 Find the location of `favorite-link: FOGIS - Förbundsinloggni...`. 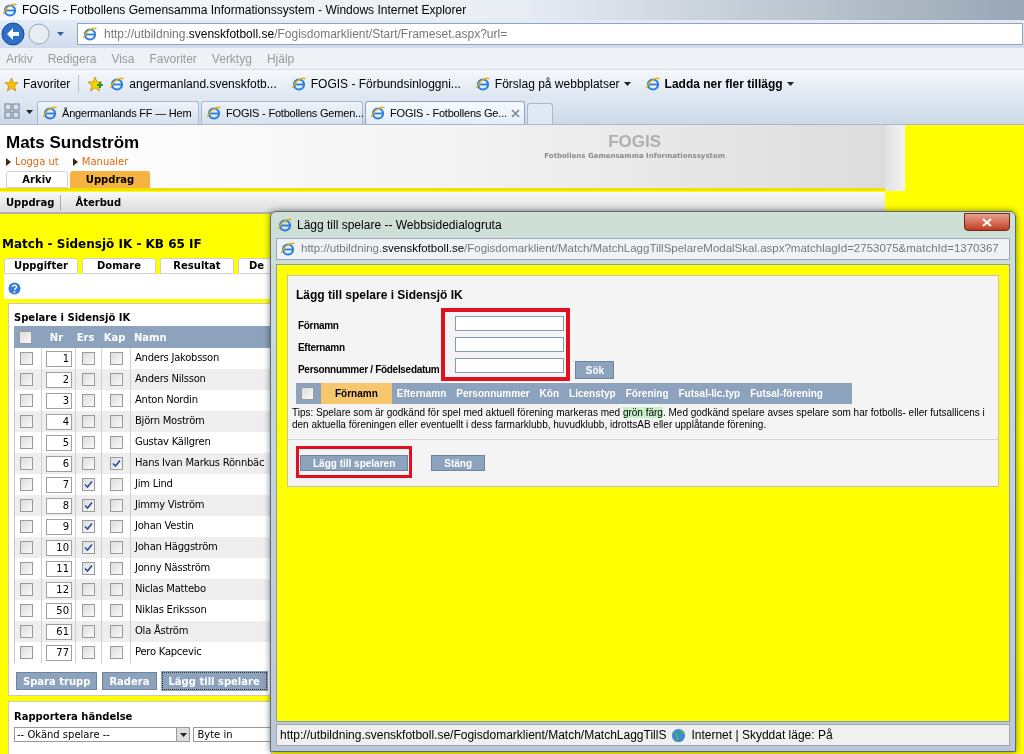

favorite-link: FOGIS - Förbundsinloggni... is located at coordinates (375, 84).